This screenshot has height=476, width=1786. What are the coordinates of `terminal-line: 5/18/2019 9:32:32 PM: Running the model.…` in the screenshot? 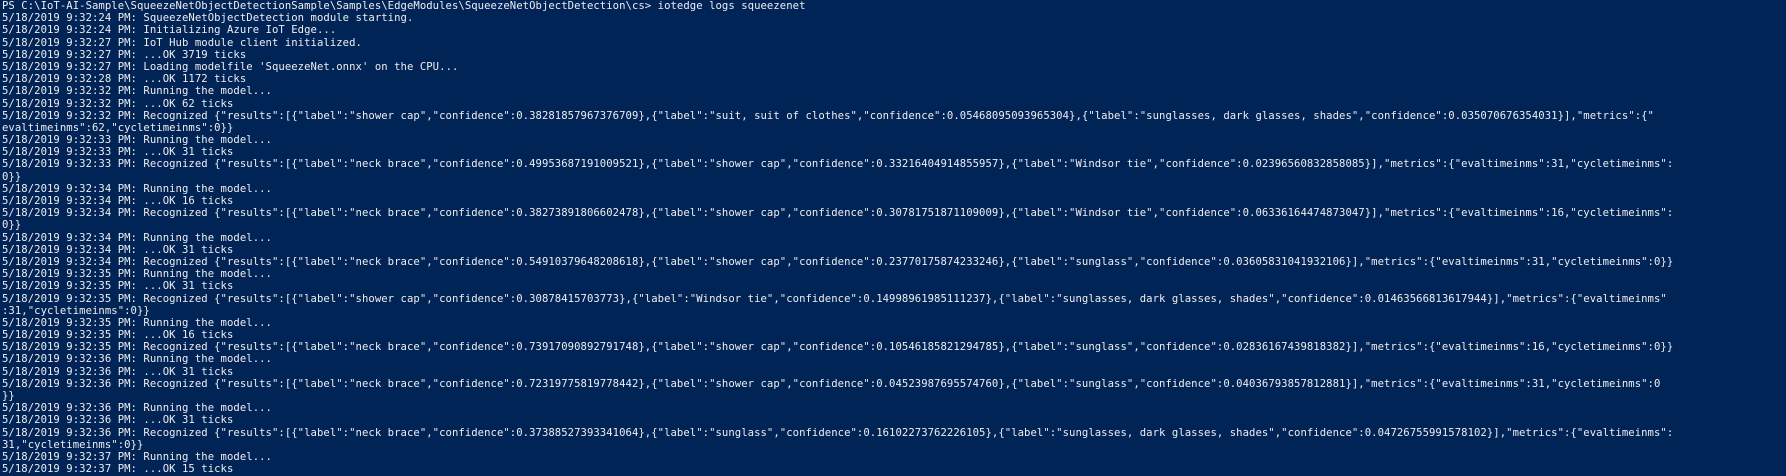 It's located at (137, 91).